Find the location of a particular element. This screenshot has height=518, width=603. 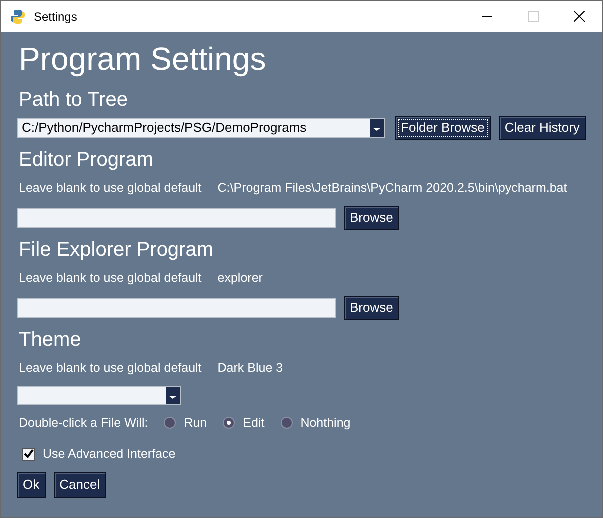

button: Clear History is located at coordinates (542, 128).